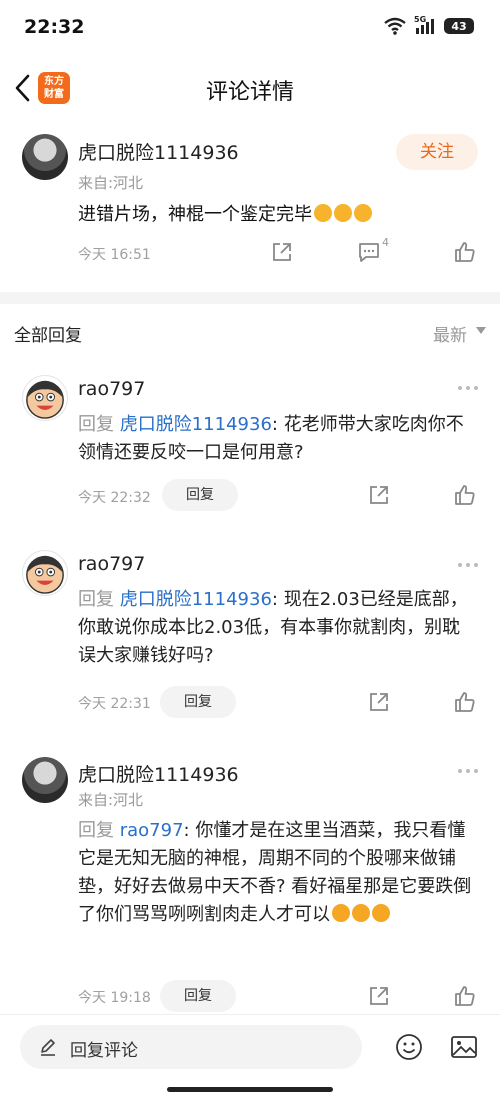 The width and height of the screenshot is (500, 1100). Describe the element at coordinates (250, 298) in the screenshot. I see `section-divider` at that location.